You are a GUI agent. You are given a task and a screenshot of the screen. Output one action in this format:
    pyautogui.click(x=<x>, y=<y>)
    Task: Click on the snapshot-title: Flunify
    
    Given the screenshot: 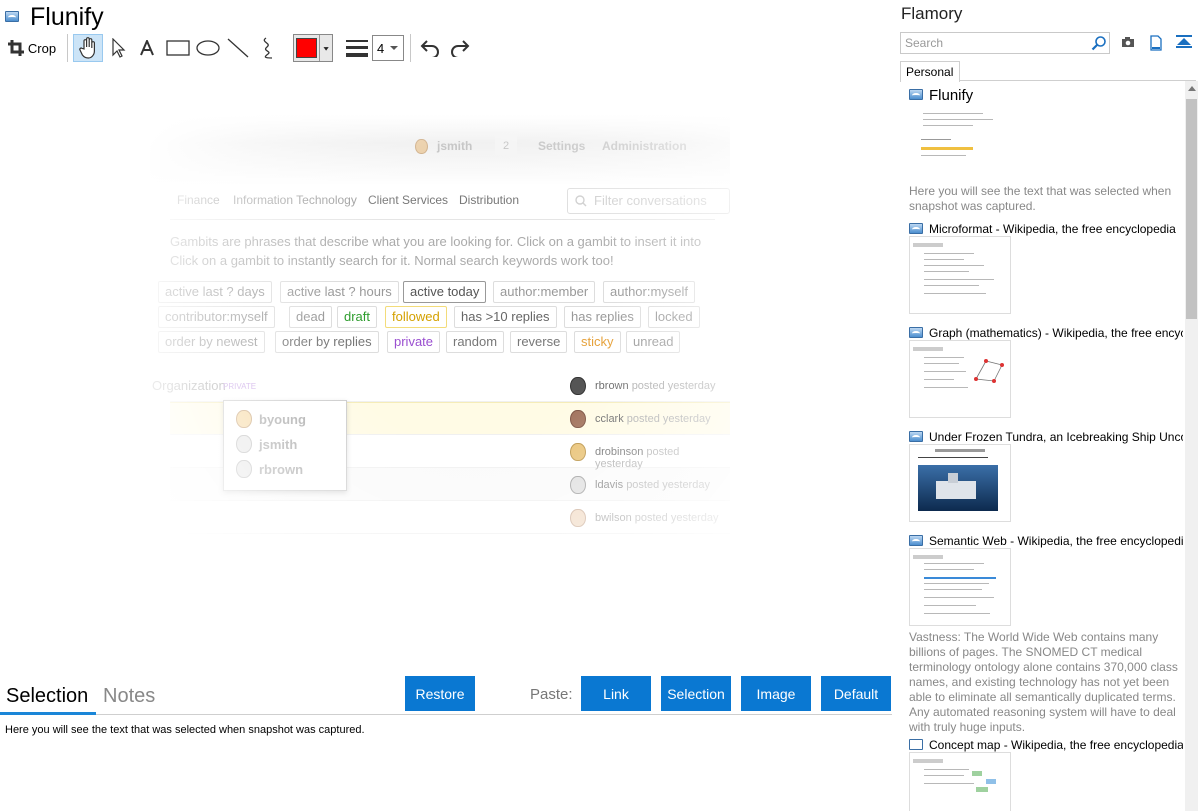 What is the action you would take?
    pyautogui.click(x=67, y=17)
    